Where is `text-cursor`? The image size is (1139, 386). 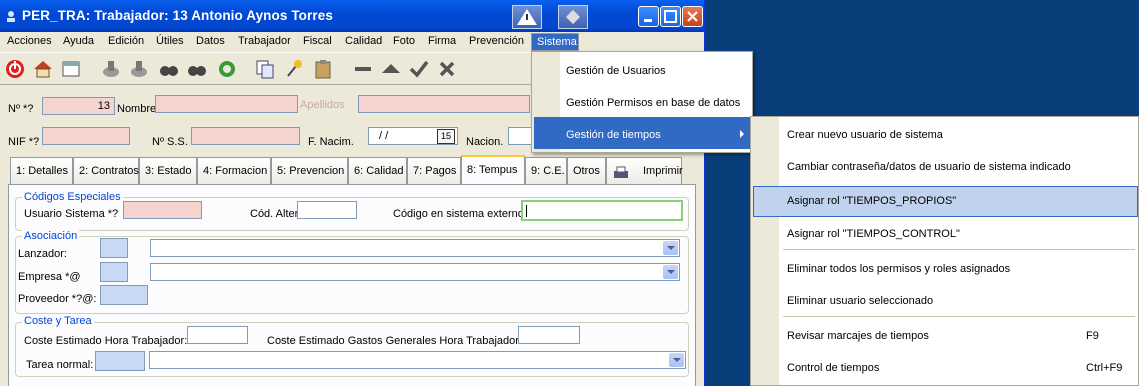 text-cursor is located at coordinates (526, 211).